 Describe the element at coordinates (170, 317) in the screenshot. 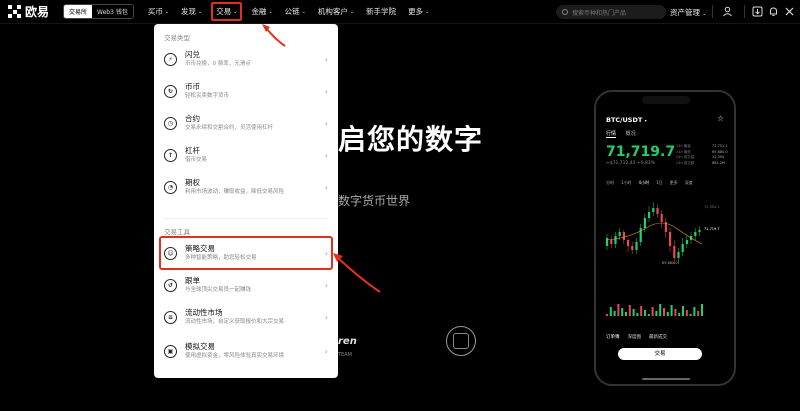

I see `liquidity-icon: ≡` at that location.